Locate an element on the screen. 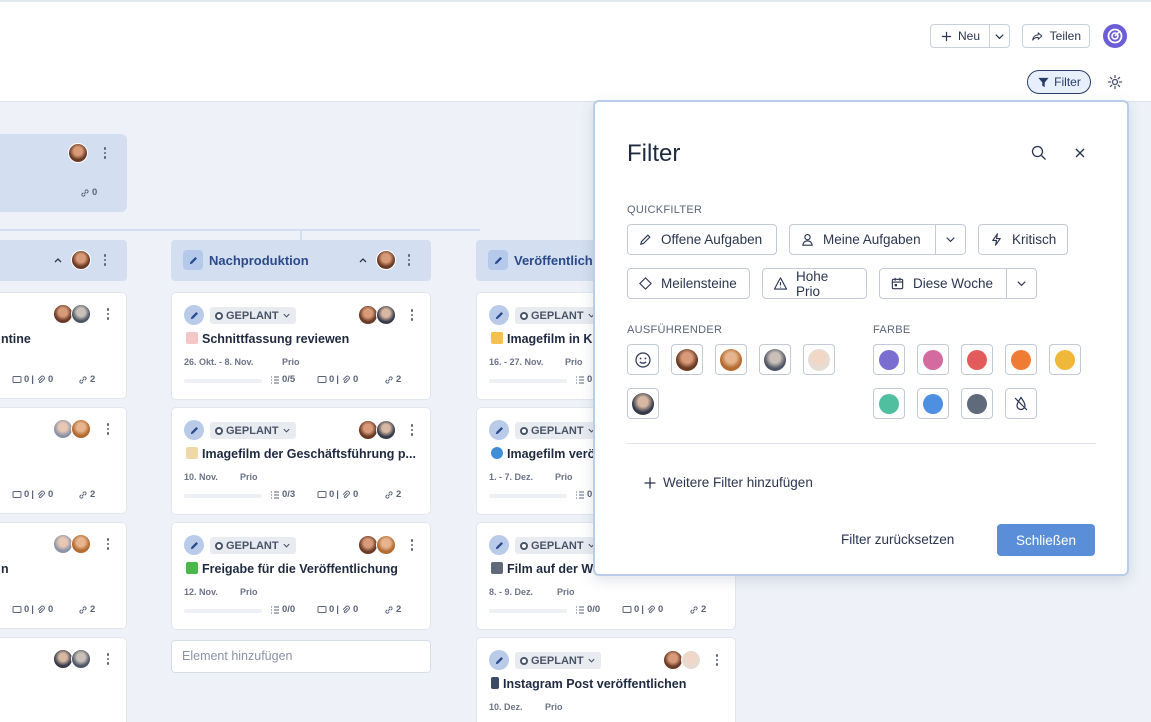  quickfilter-this-week: Diese Woche is located at coordinates (958, 283).